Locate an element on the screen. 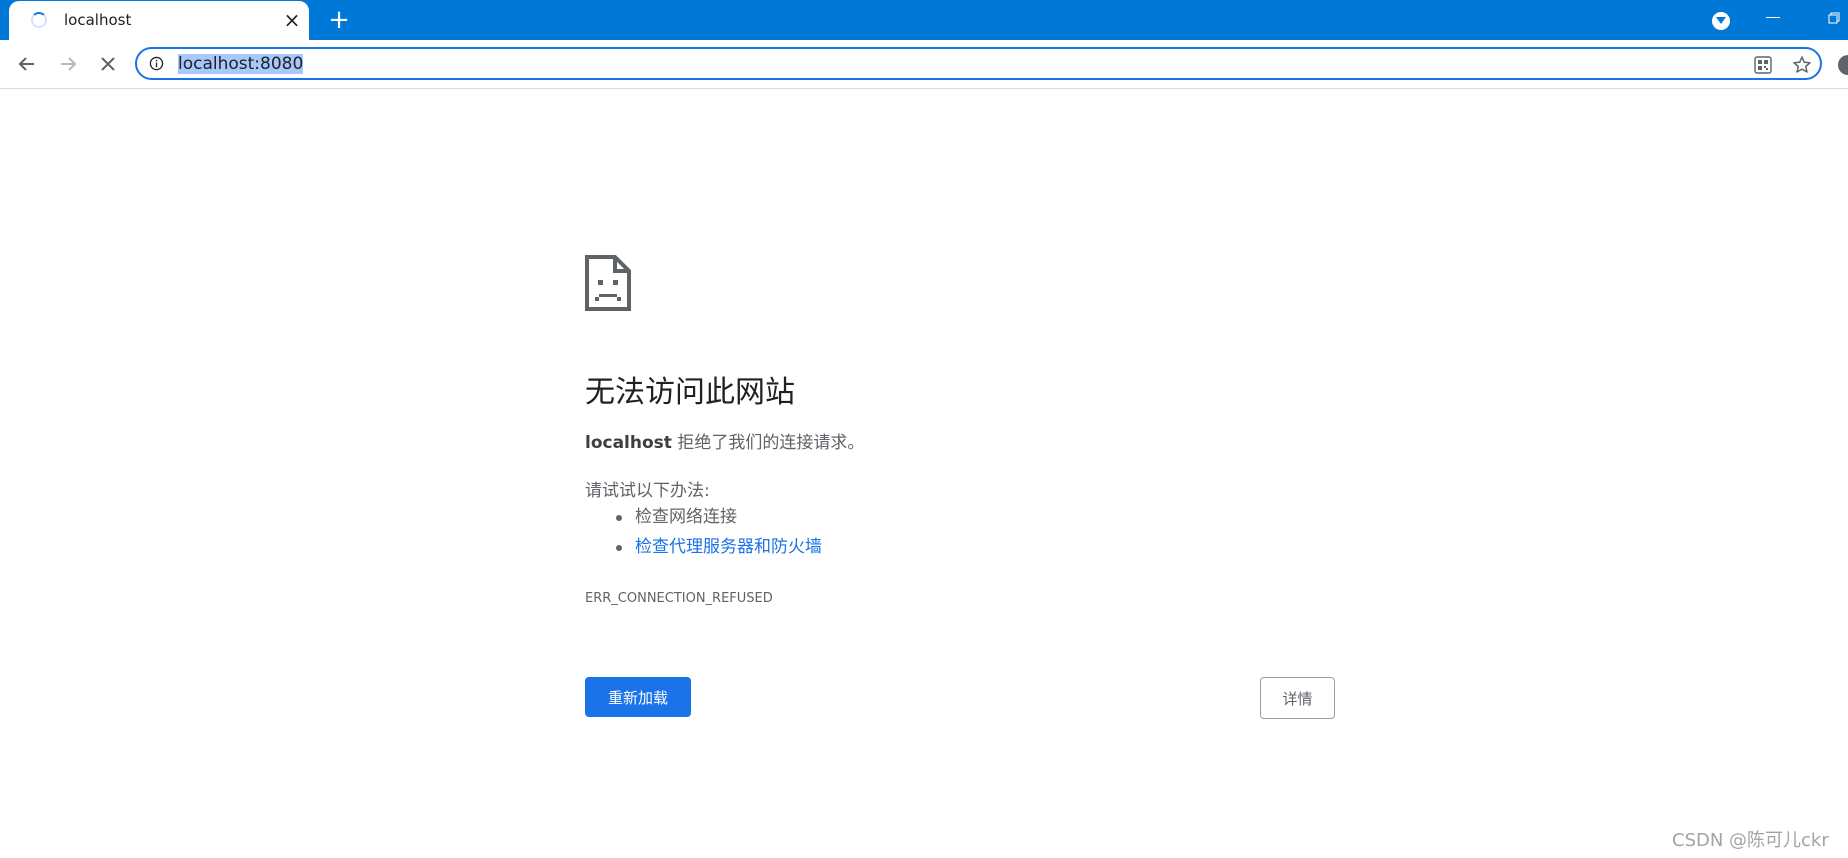  details-button: 详情 is located at coordinates (1297, 698).